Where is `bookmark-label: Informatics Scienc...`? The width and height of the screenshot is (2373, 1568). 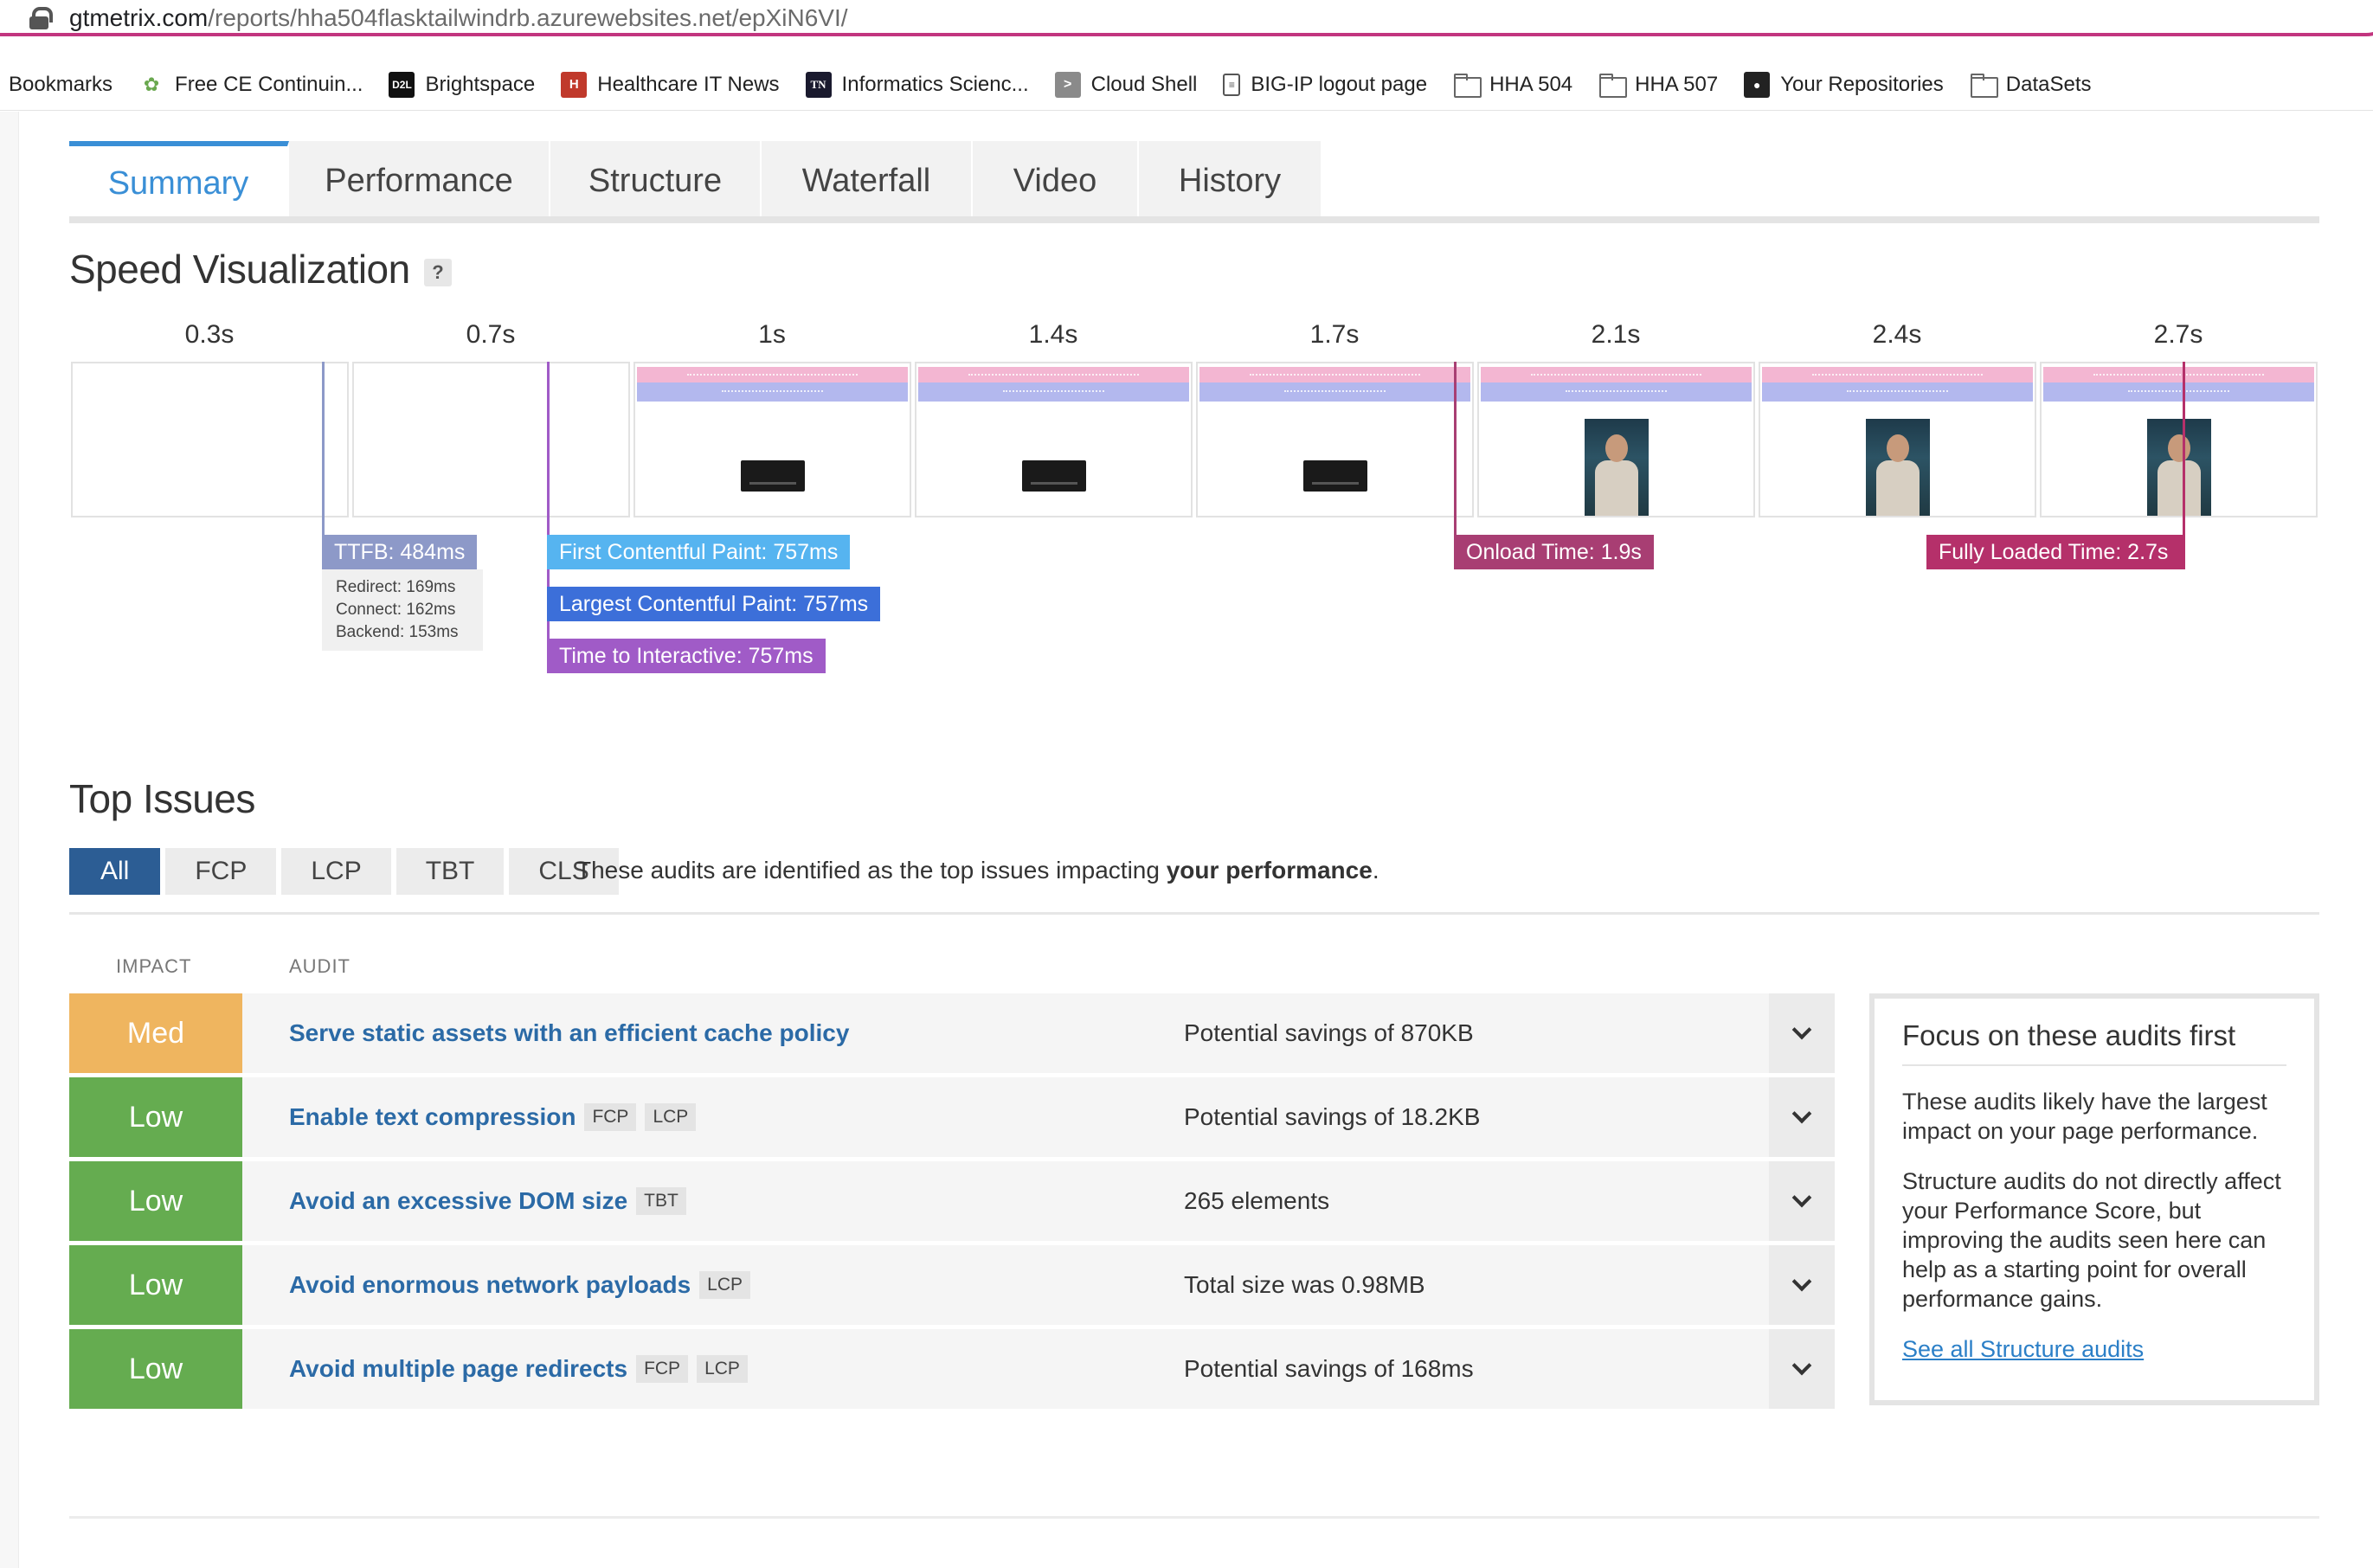
bookmark-label: Informatics Scienc... is located at coordinates (935, 84).